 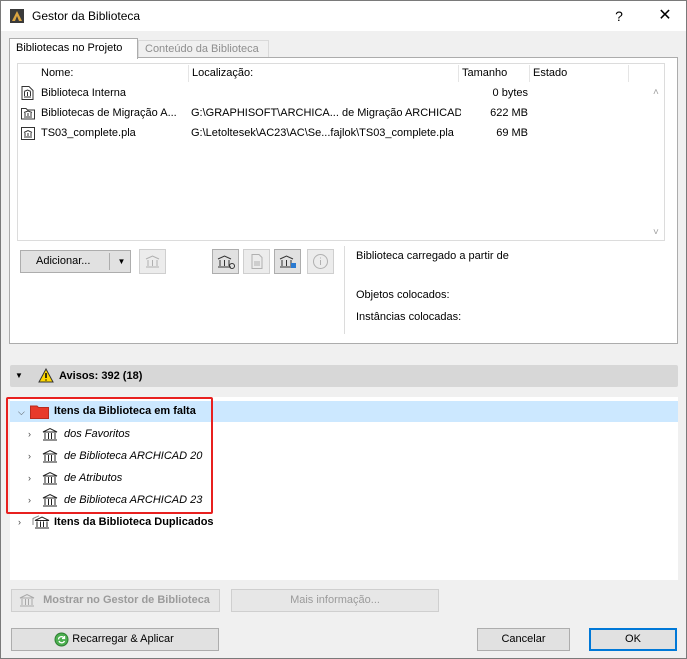 I want to click on column-header-name: Nome:, so click(x=113, y=73).